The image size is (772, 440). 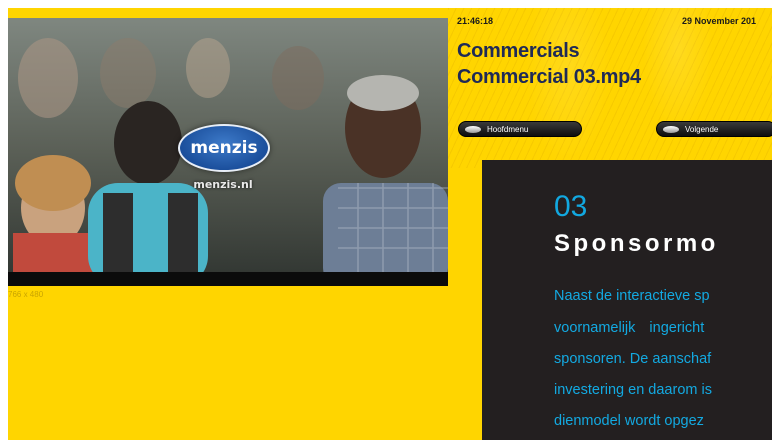 What do you see at coordinates (571, 206) in the screenshot?
I see `section-number: 03` at bounding box center [571, 206].